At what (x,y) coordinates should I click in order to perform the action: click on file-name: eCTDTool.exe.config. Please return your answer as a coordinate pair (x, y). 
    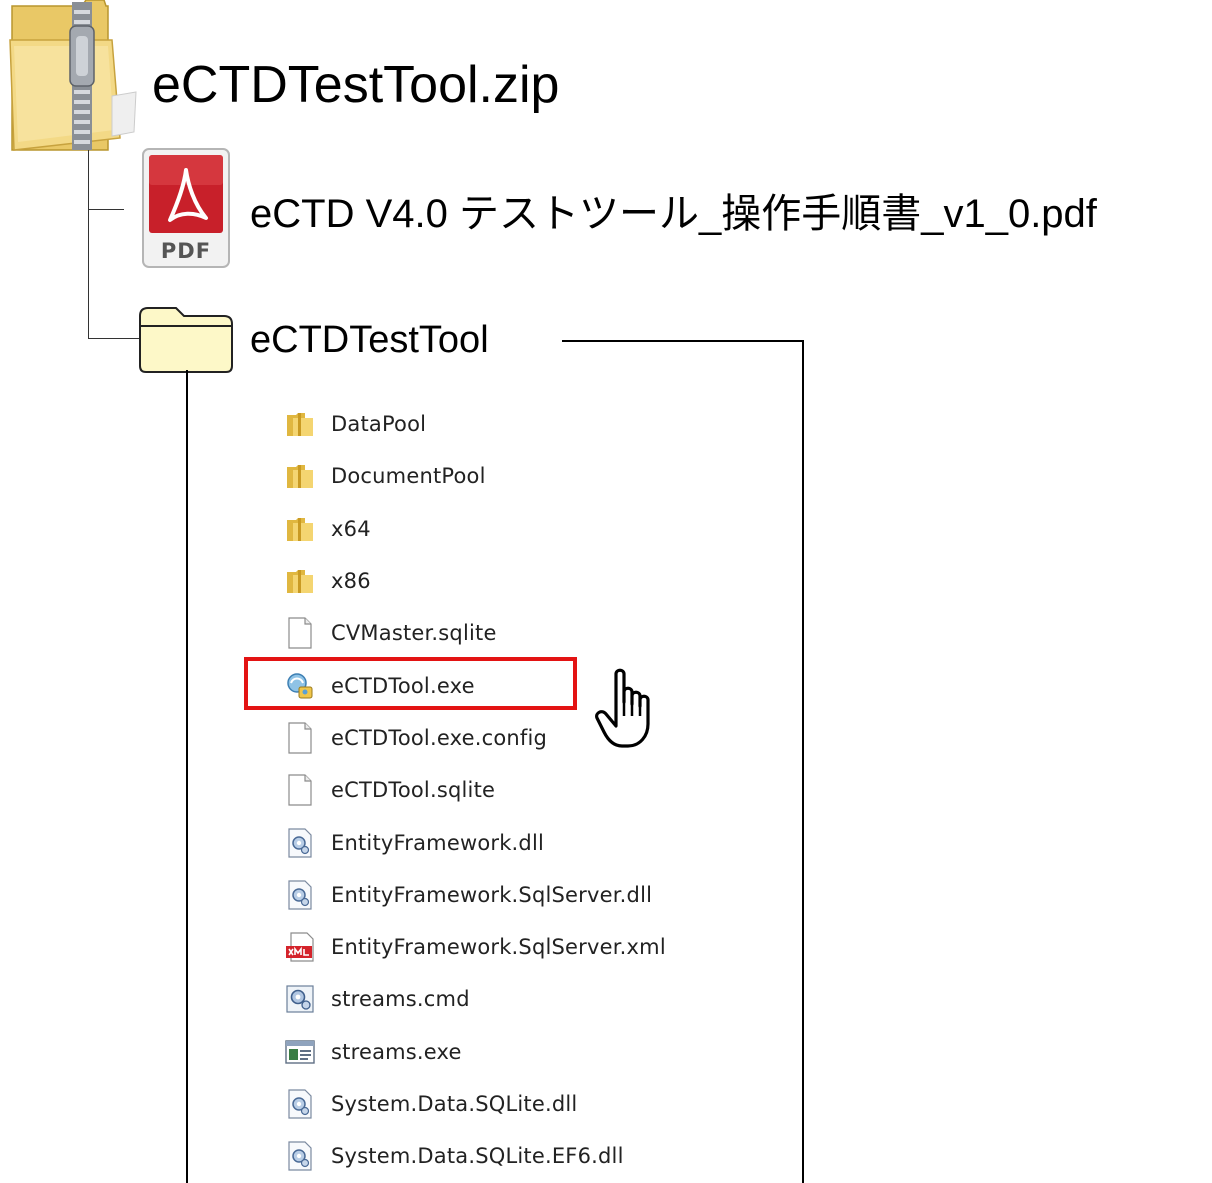
    Looking at the image, I should click on (439, 737).